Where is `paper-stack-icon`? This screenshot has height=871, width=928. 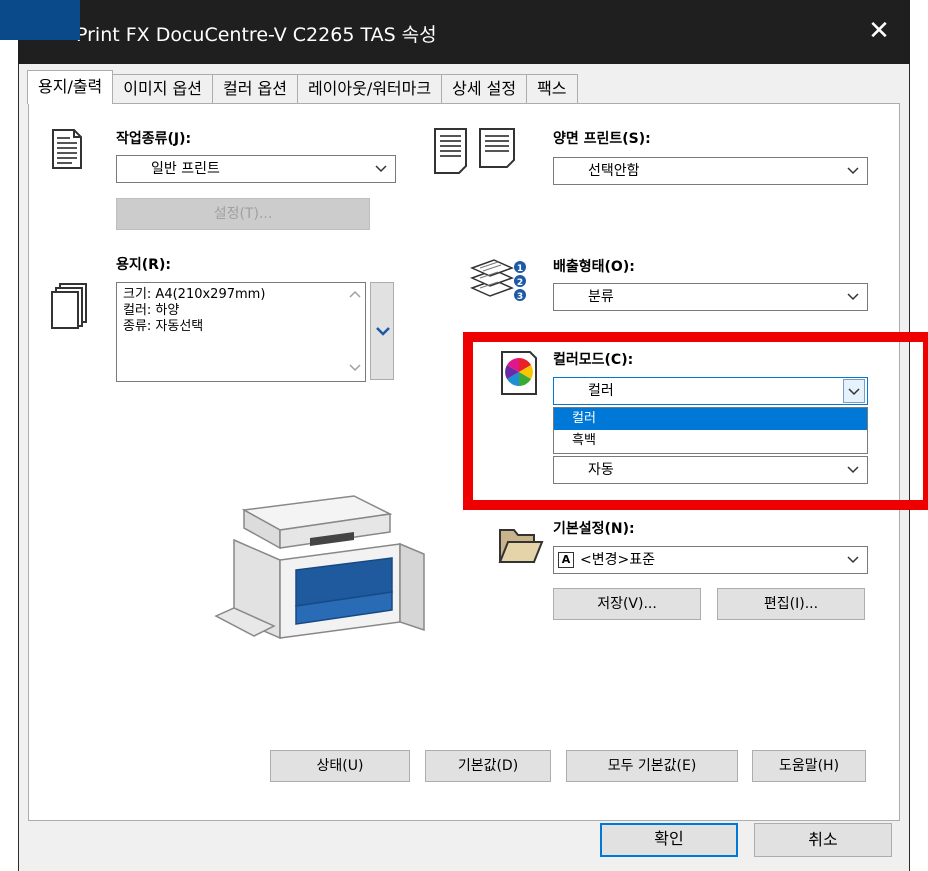 paper-stack-icon is located at coordinates (70, 308).